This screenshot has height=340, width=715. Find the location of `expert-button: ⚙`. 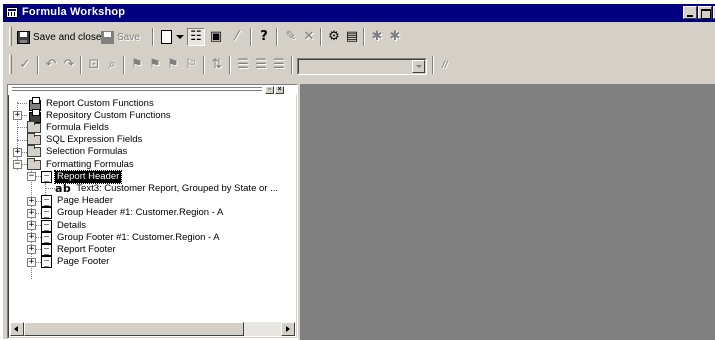

expert-button: ⚙ is located at coordinates (334, 37).